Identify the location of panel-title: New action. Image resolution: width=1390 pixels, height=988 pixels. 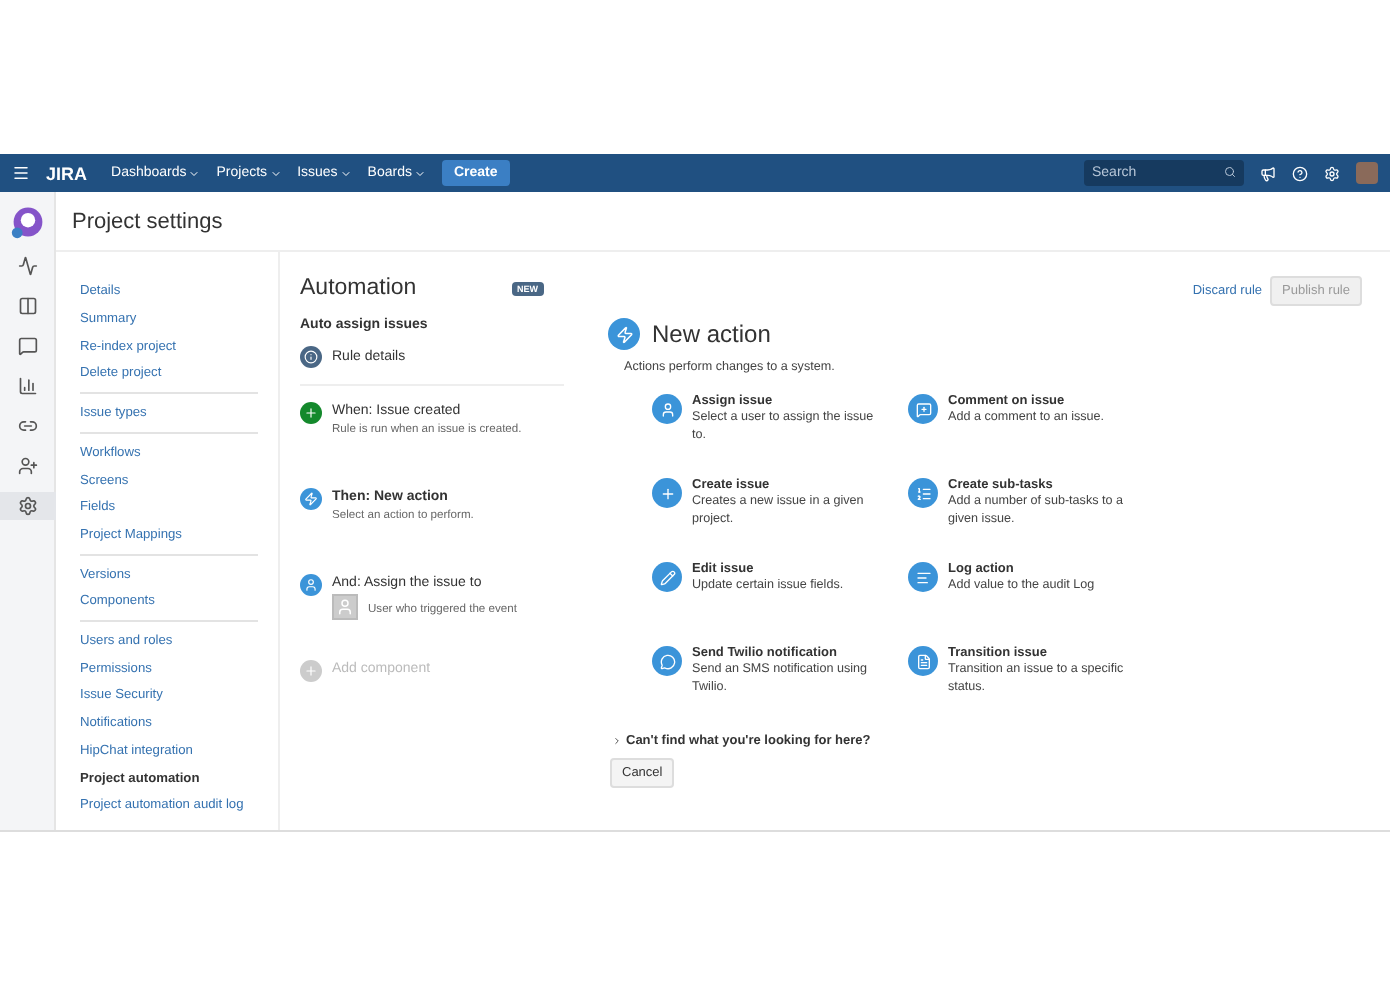
(711, 334).